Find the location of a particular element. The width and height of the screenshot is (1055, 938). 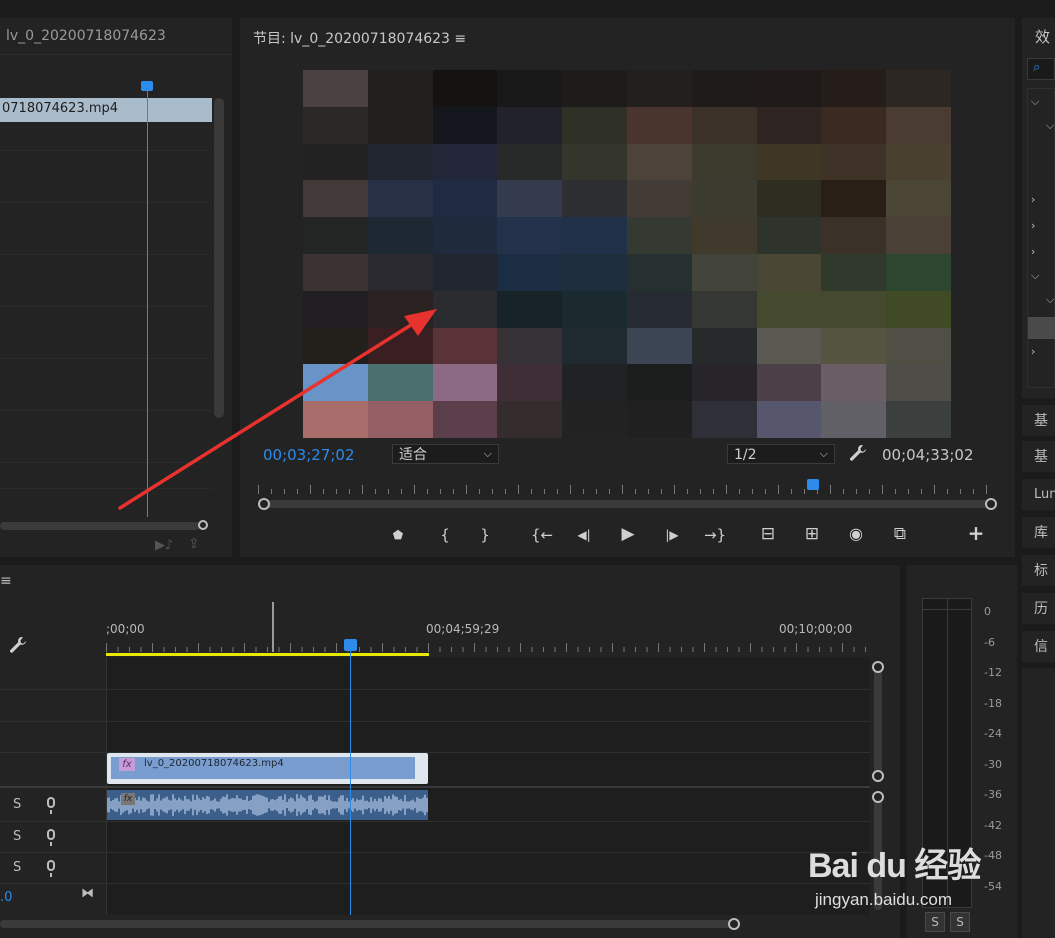

annotation-arrow is located at coordinates (277, 409).